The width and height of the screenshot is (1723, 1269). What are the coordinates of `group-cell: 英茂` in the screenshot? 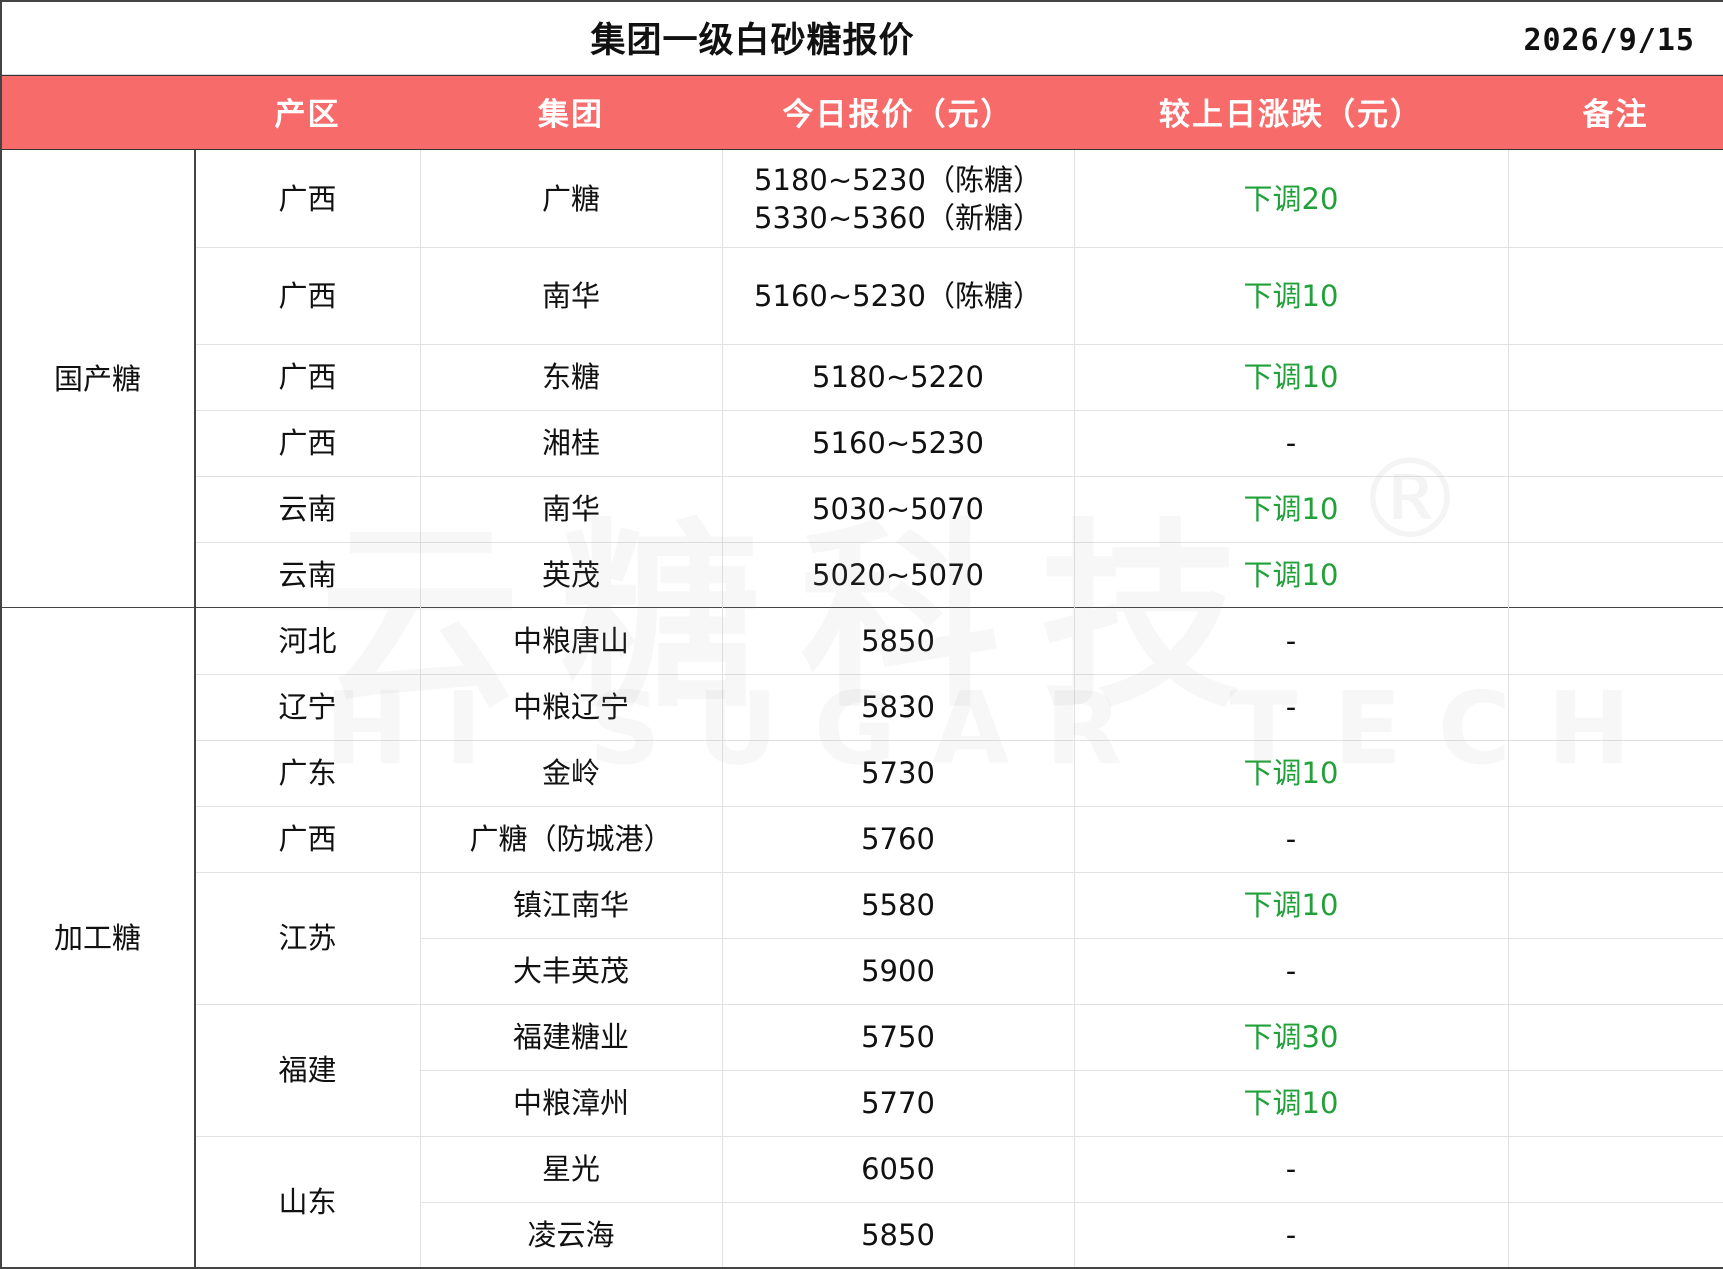 It's located at (570, 575).